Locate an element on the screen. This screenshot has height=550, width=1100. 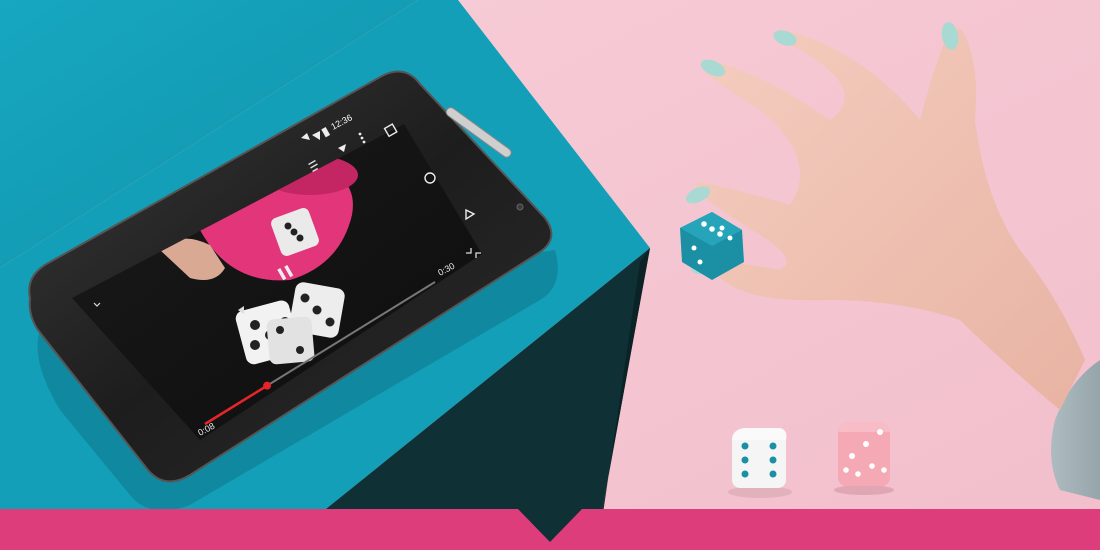
front-camera is located at coordinates (520, 207).